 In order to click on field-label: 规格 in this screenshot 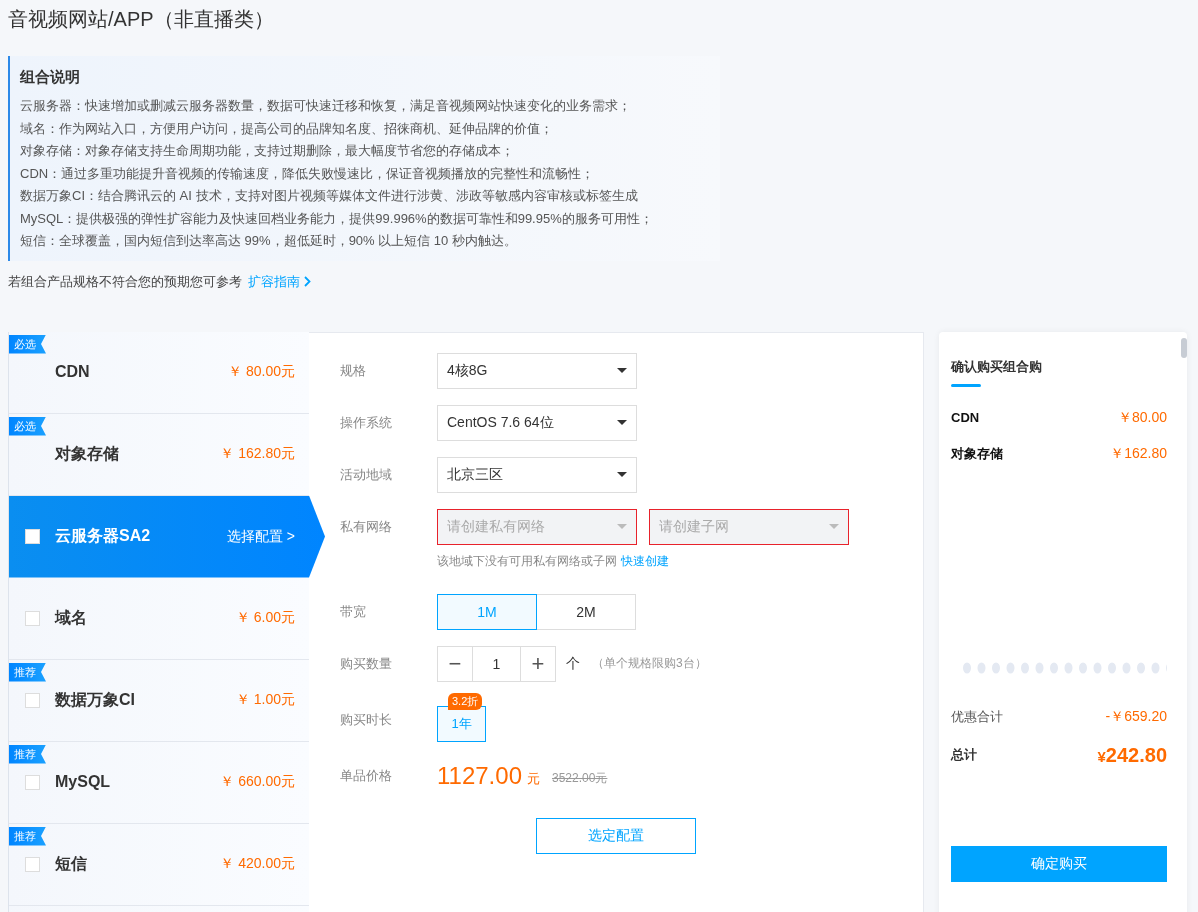, I will do `click(353, 370)`.